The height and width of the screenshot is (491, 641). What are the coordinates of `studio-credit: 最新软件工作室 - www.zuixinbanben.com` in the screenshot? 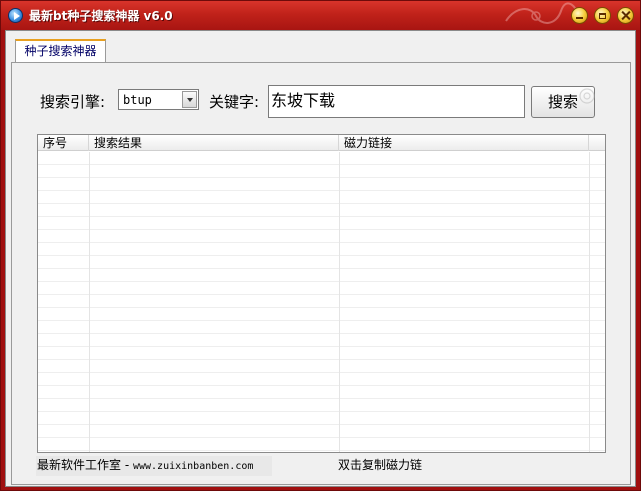 It's located at (154, 466).